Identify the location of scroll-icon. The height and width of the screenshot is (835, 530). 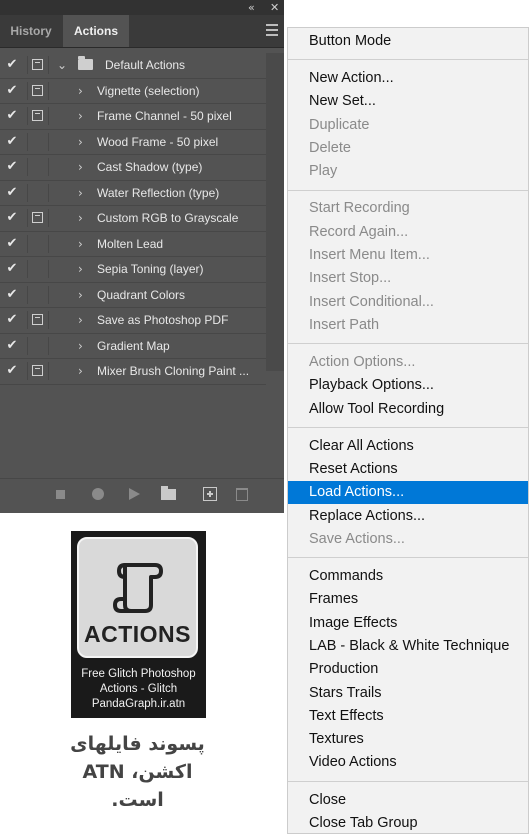
(138, 588).